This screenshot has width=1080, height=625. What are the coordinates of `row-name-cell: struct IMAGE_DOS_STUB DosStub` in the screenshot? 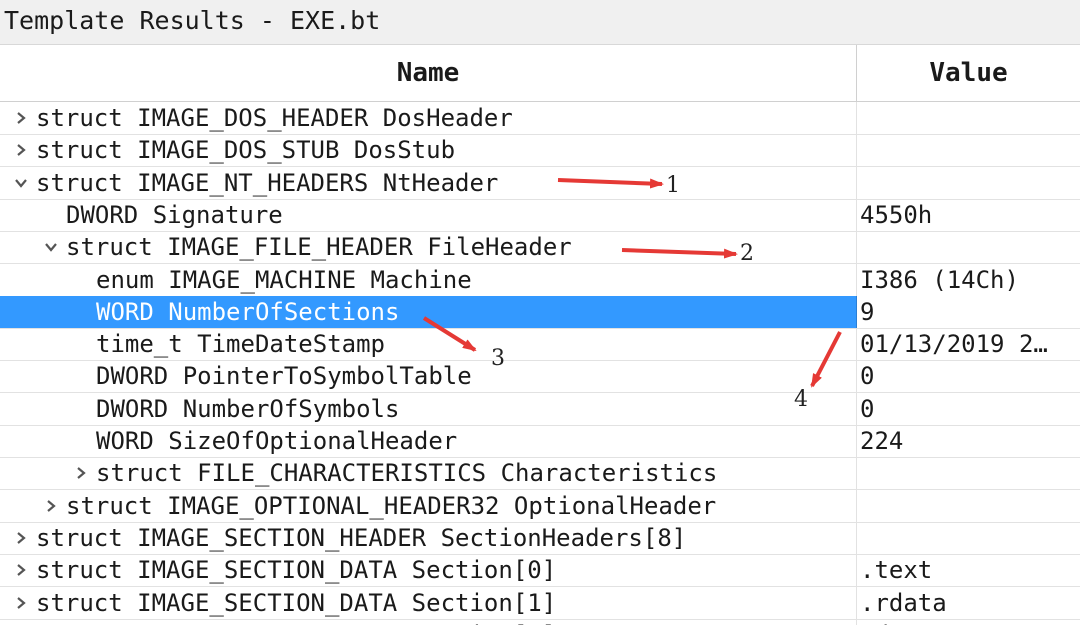 It's located at (428, 150).